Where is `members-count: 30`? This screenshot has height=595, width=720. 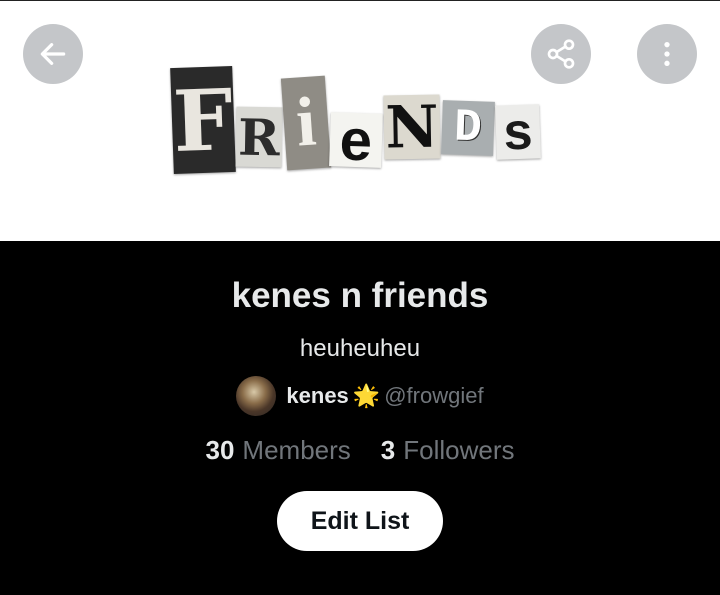
members-count: 30 is located at coordinates (220, 450).